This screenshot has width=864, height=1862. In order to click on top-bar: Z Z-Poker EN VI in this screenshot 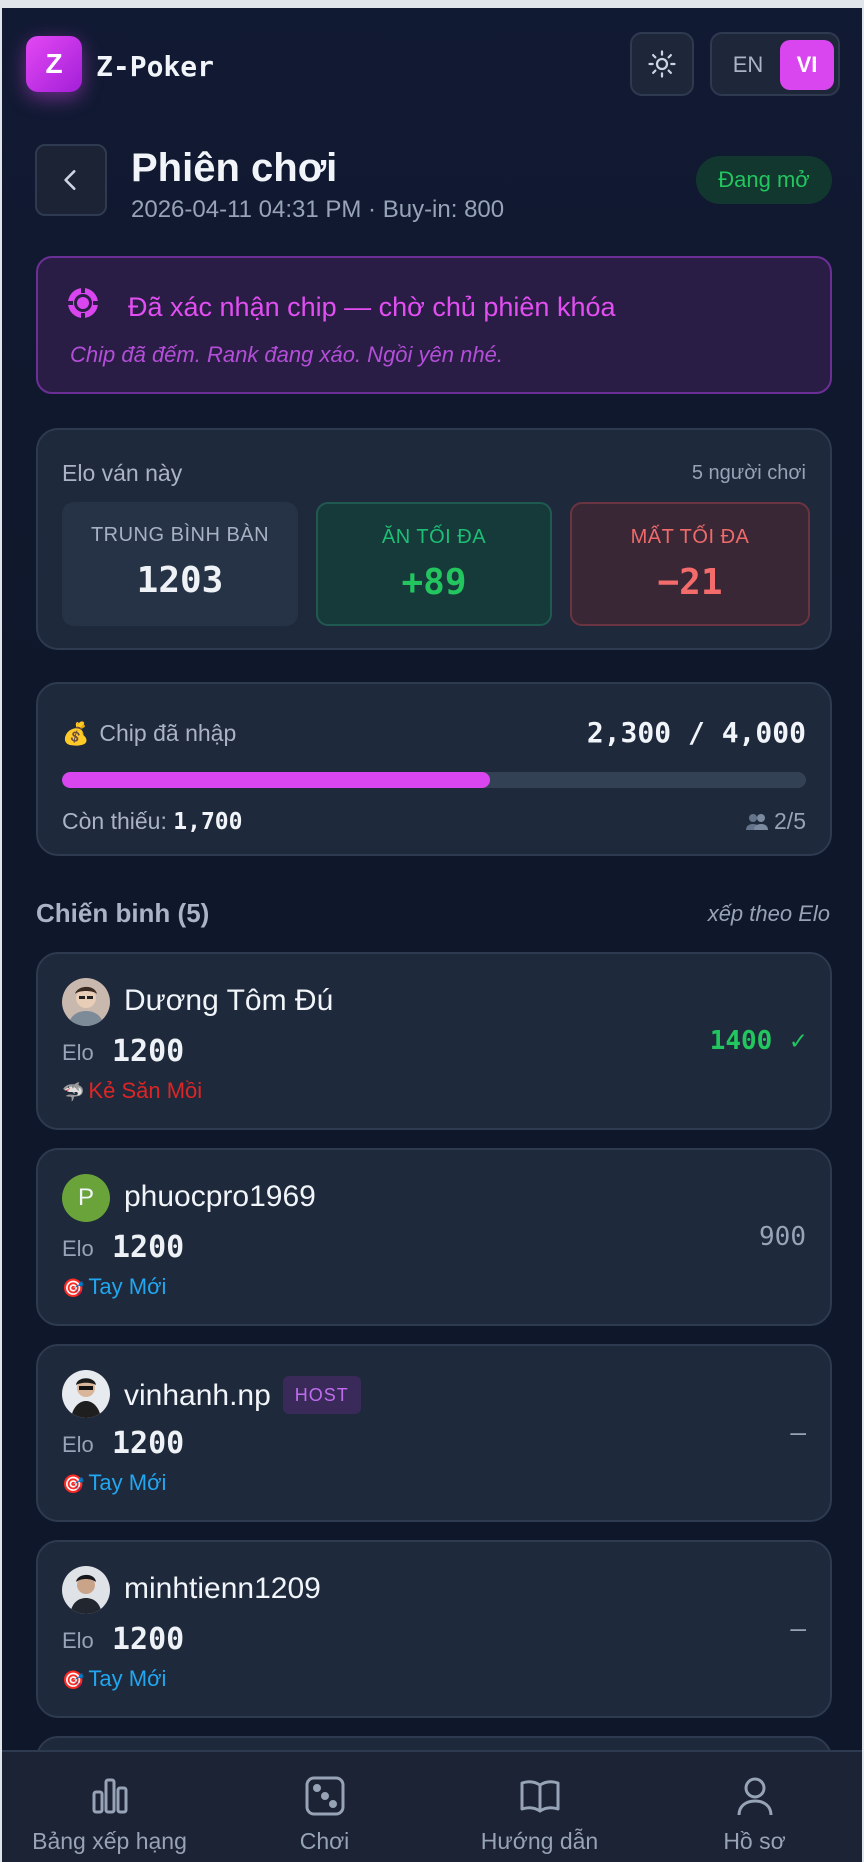, I will do `click(432, 63)`.